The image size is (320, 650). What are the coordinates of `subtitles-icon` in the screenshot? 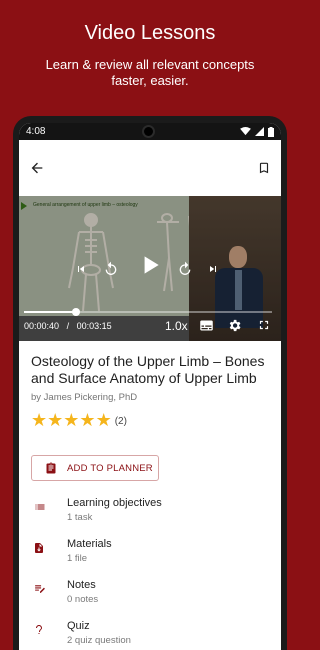 It's located at (206, 325).